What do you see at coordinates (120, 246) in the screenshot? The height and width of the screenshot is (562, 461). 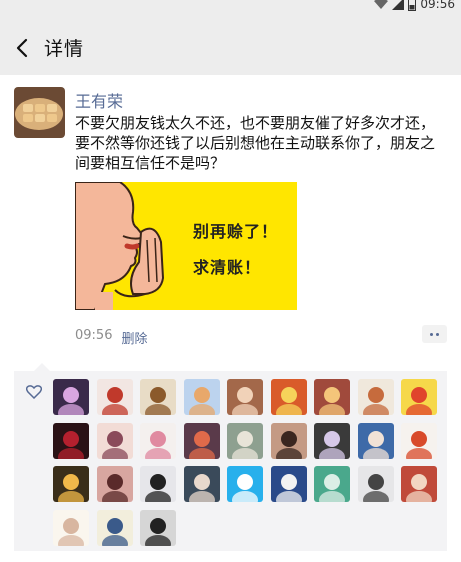 I see `whisper-hand-icon` at bounding box center [120, 246].